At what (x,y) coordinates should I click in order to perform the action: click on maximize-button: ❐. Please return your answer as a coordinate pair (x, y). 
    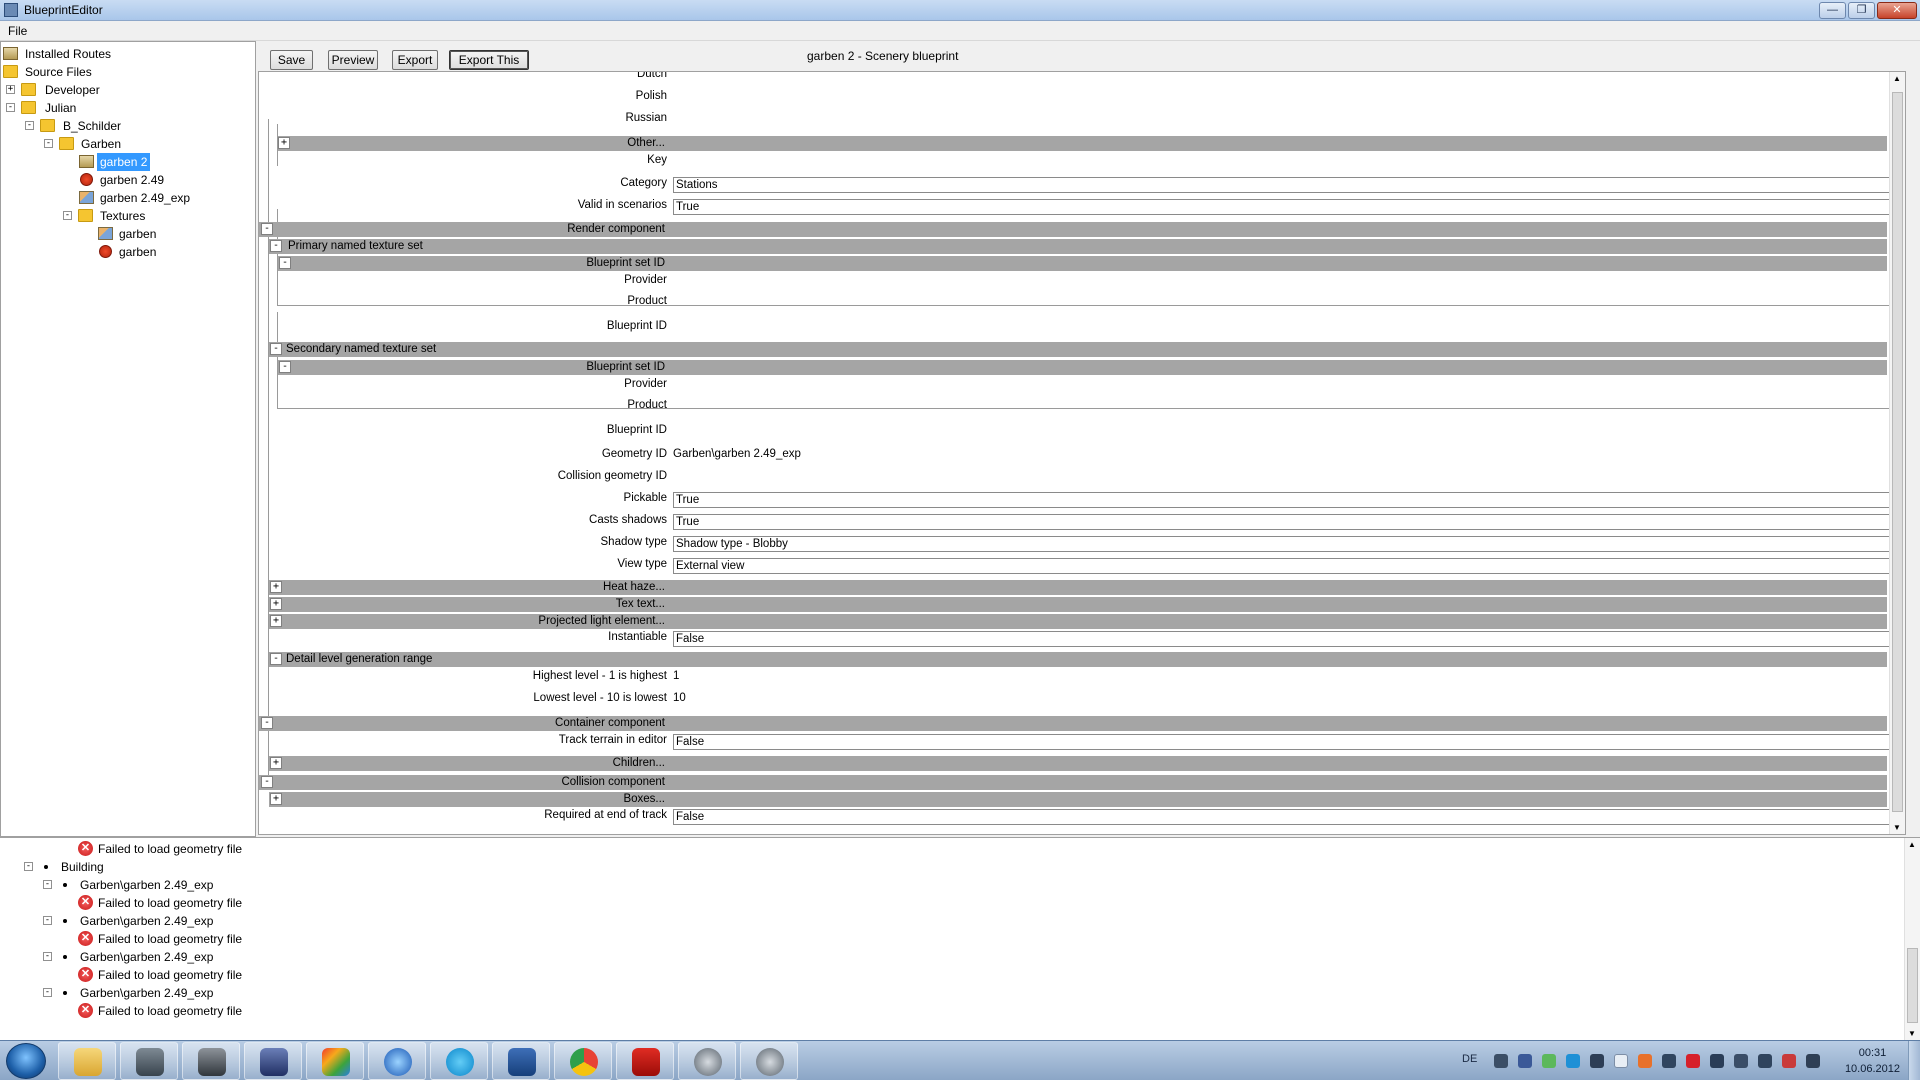
    Looking at the image, I should click on (1861, 10).